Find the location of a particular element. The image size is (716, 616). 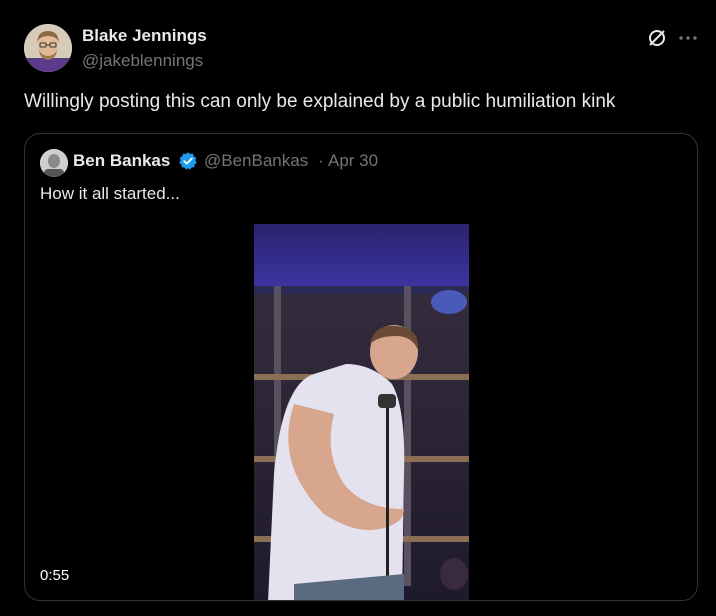

grok-icon is located at coordinates (657, 38).